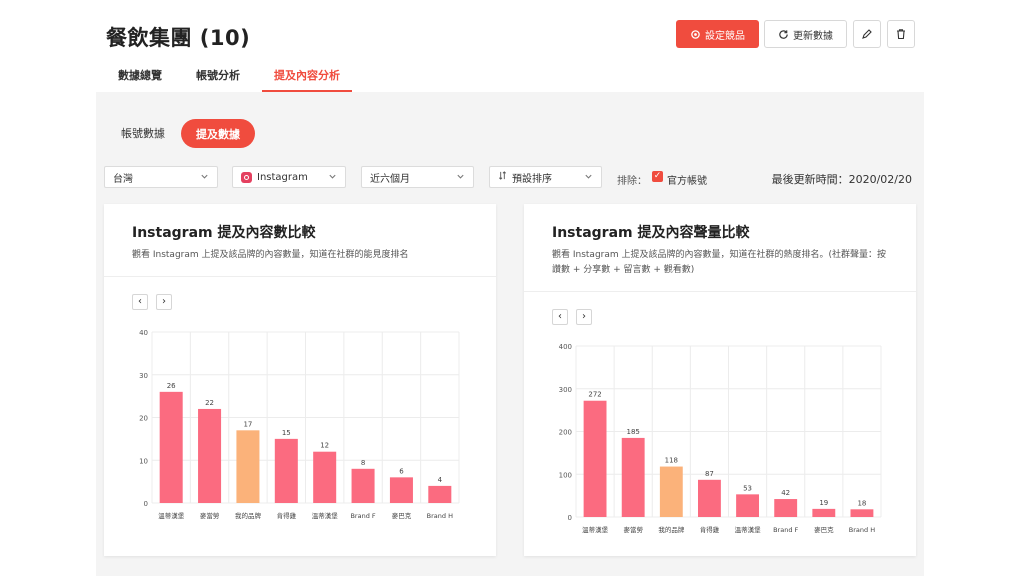 Image resolution: width=1024 pixels, height=576 pixels. Describe the element at coordinates (143, 419) in the screenshot. I see `y-tick-label: 20` at that location.